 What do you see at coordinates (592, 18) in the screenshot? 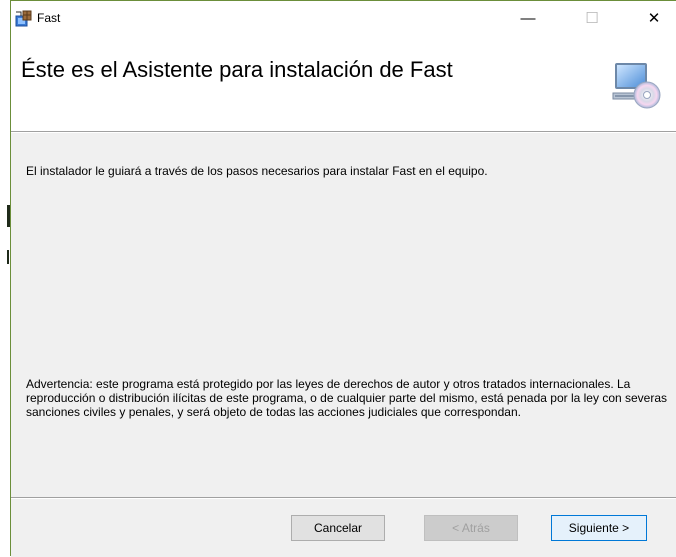
I see `maximize-button: ☐` at bounding box center [592, 18].